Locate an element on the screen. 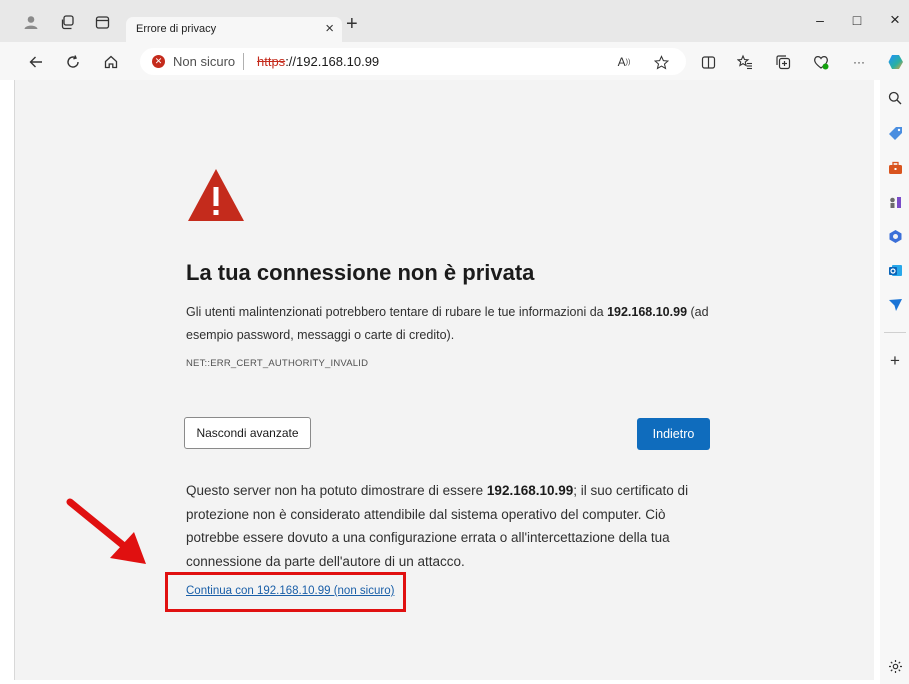 The width and height of the screenshot is (909, 684). address-separator is located at coordinates (243, 61).